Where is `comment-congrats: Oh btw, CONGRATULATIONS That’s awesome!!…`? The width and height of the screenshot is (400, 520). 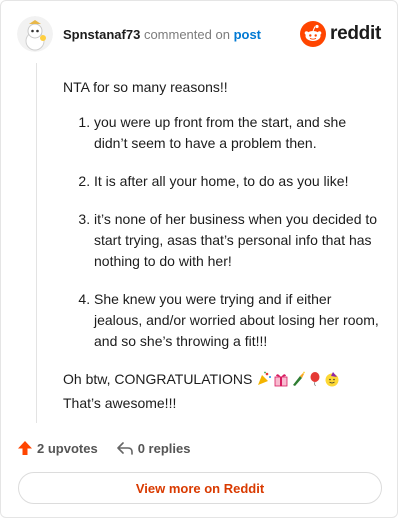
comment-congrats: Oh btw, CONGRATULATIONS That’s awesome!!… is located at coordinates (221, 391).